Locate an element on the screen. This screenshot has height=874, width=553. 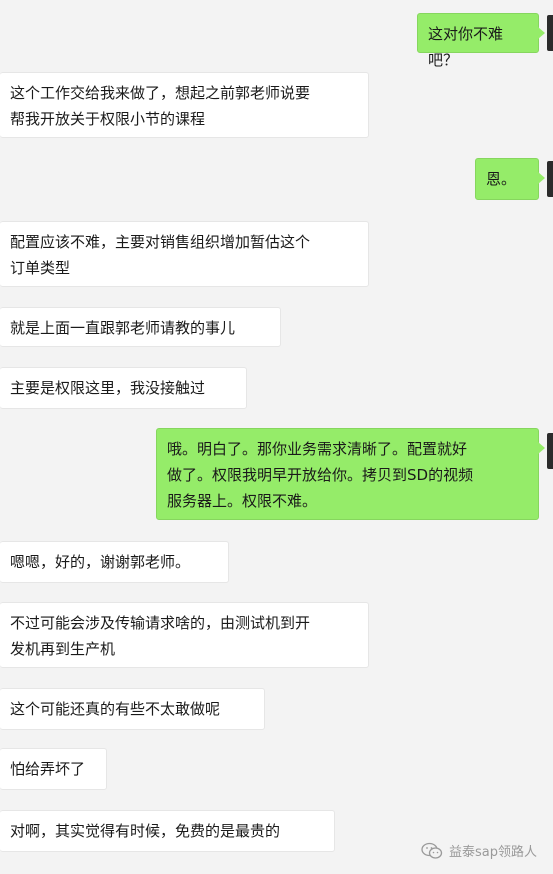
message-bubble-received: 这个工作交给我来做了，想起之前郭老师说要 帮我开放关于权限小节的课程 is located at coordinates (184, 105).